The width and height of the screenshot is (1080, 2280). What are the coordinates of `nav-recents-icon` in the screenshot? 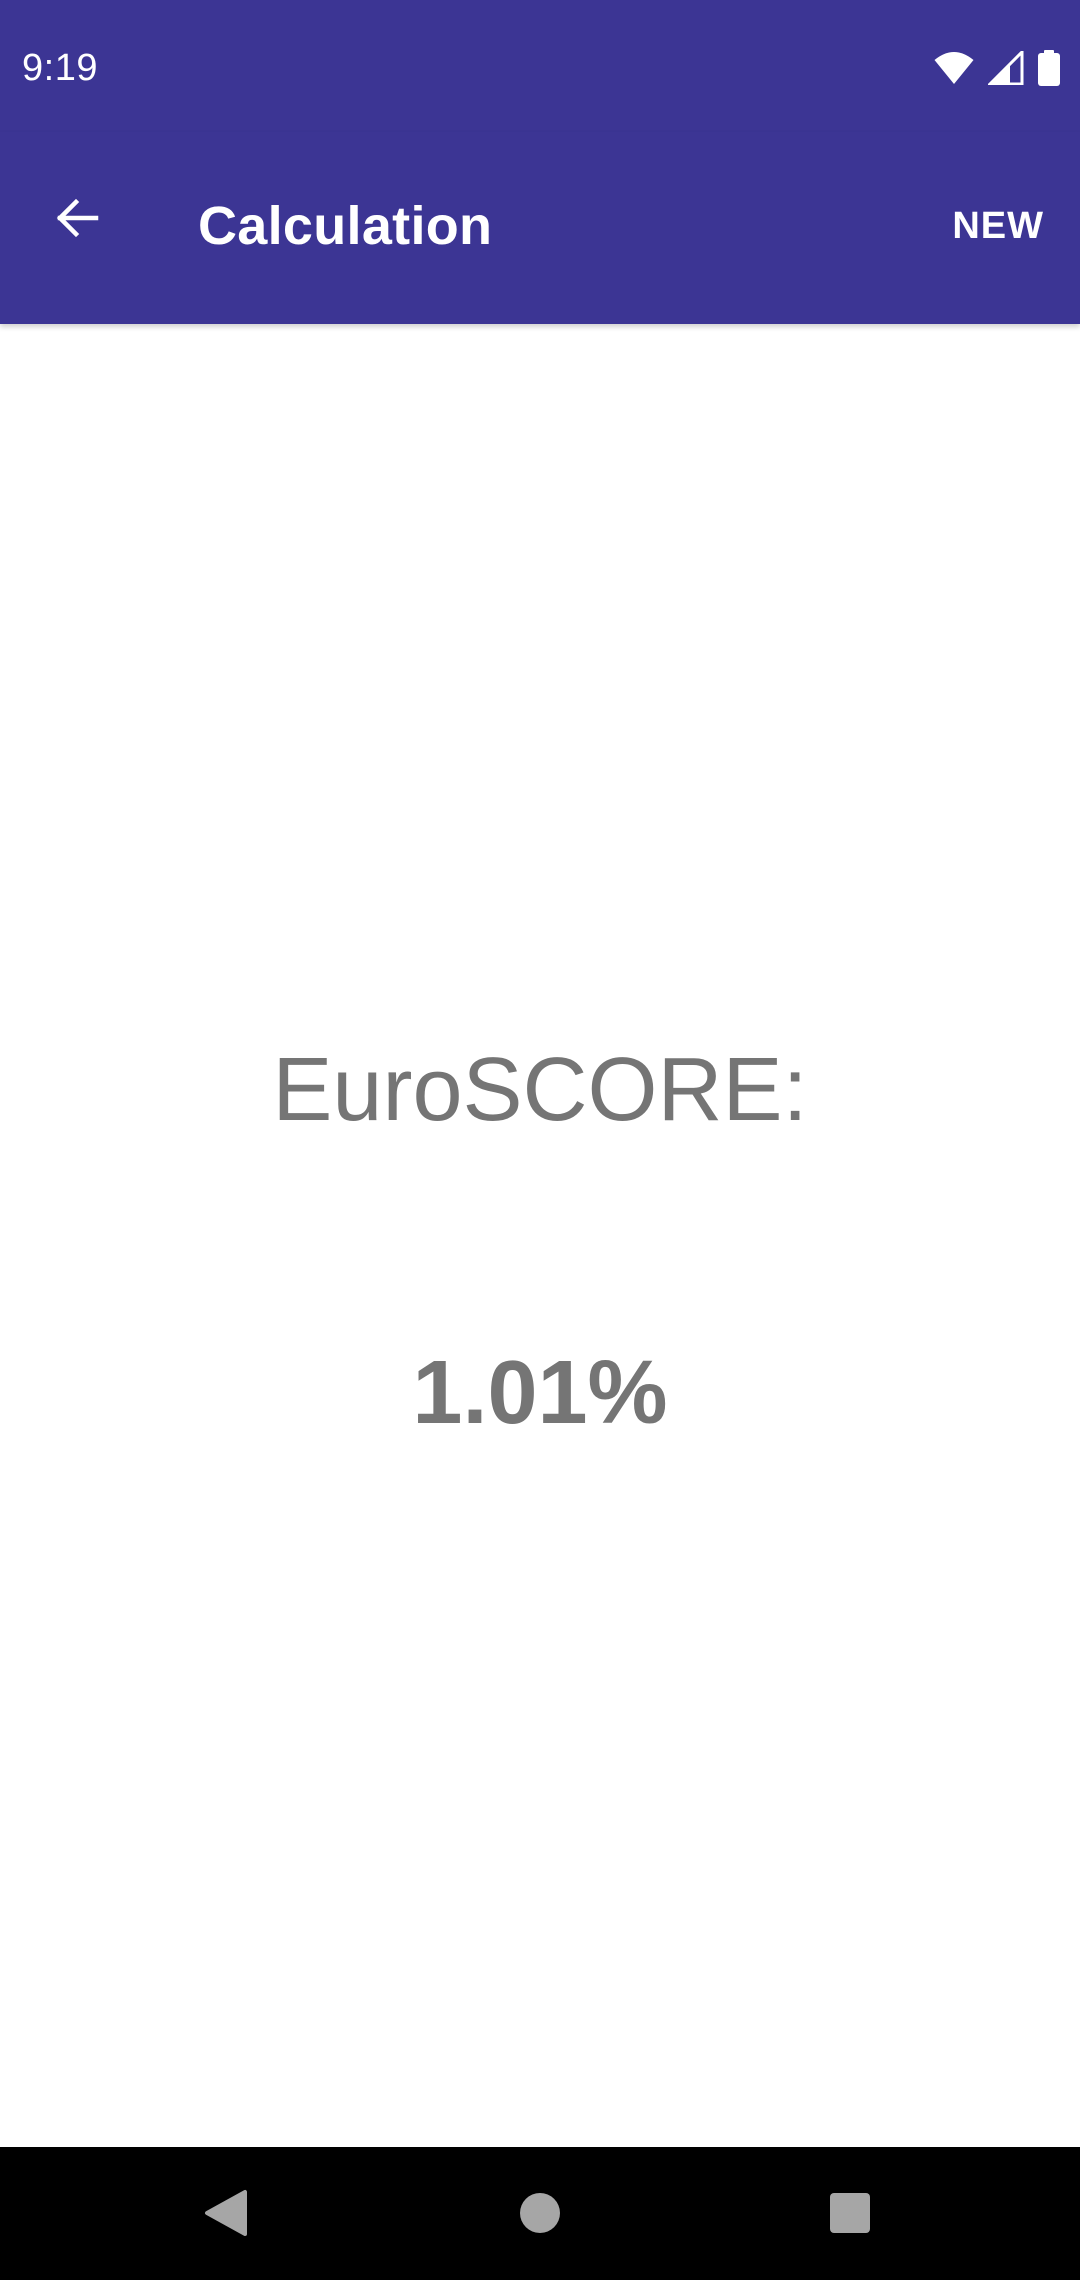 It's located at (850, 2215).